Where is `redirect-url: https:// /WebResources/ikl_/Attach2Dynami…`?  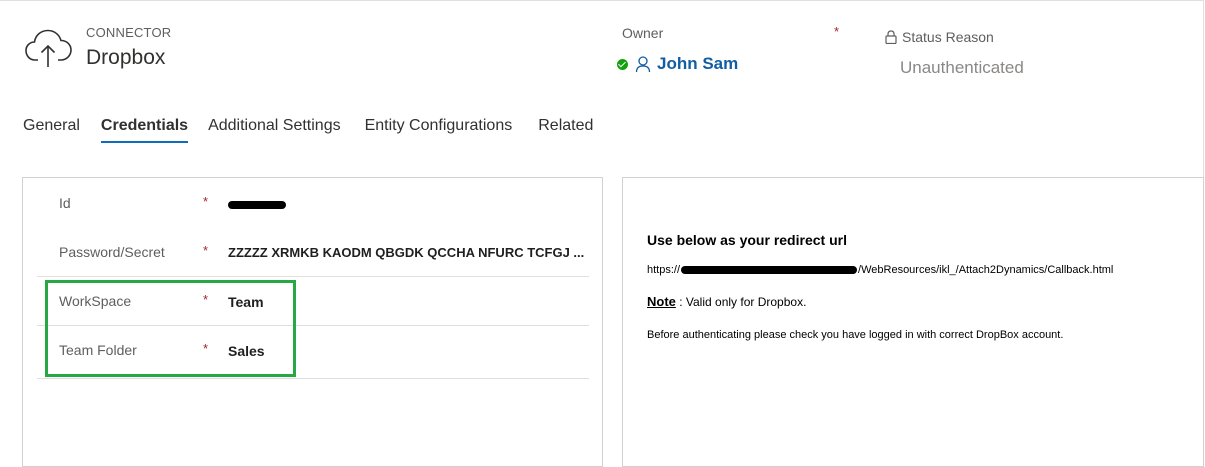 redirect-url: https:// /WebResources/ikl_/Attach2Dynami… is located at coordinates (880, 270).